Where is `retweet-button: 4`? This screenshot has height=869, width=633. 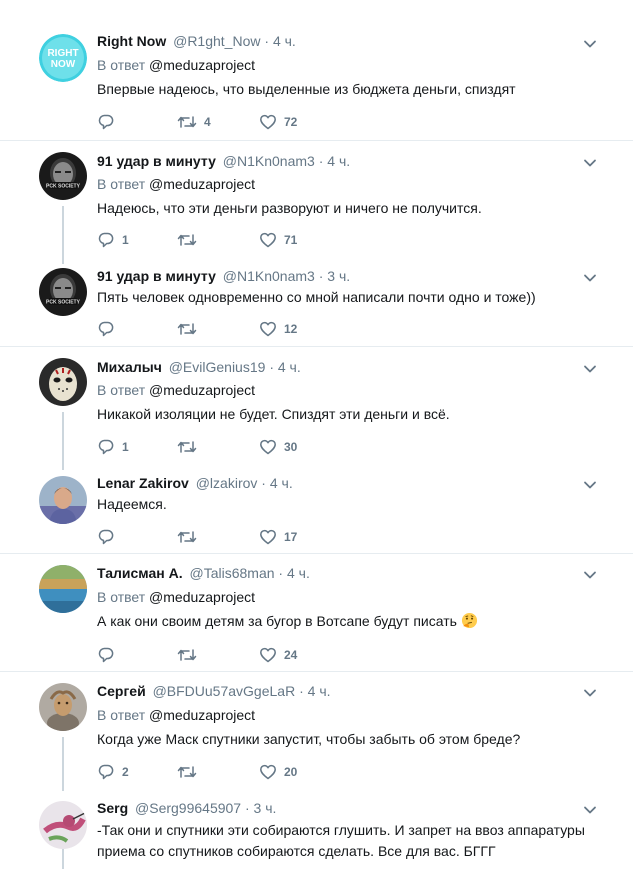 retweet-button: 4 is located at coordinates (194, 122).